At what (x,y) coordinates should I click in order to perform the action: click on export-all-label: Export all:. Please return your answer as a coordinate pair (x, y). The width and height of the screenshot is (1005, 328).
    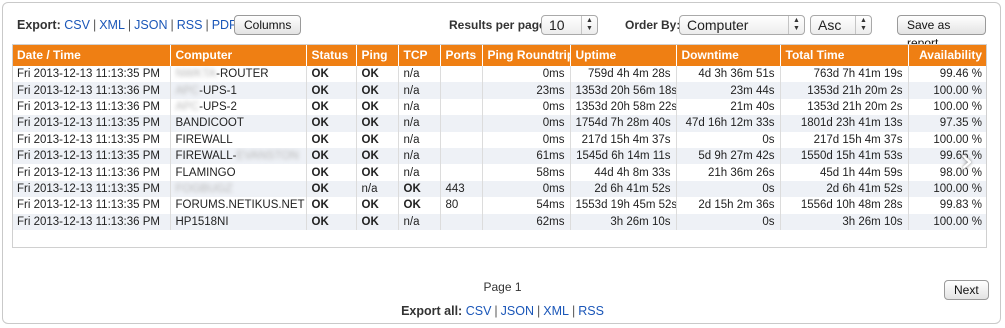
    Looking at the image, I should click on (432, 311).